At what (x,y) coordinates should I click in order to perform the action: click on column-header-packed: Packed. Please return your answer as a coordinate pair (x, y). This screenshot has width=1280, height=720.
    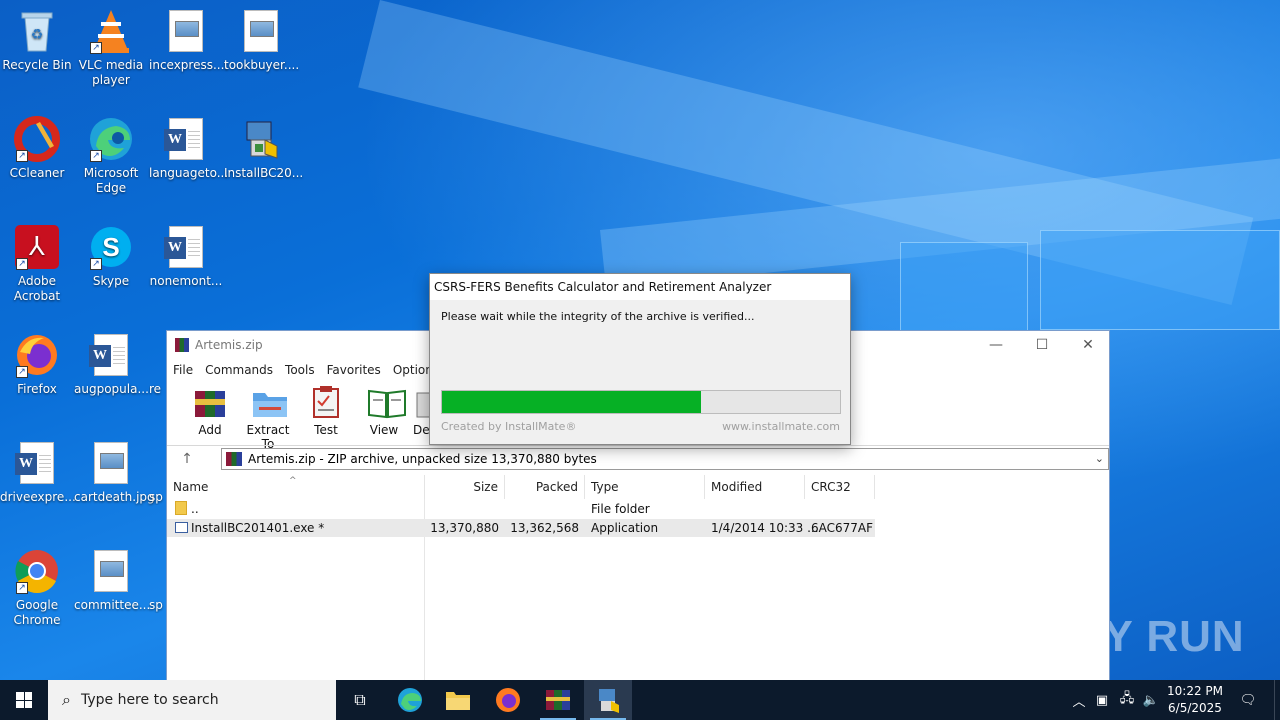
    Looking at the image, I should click on (545, 487).